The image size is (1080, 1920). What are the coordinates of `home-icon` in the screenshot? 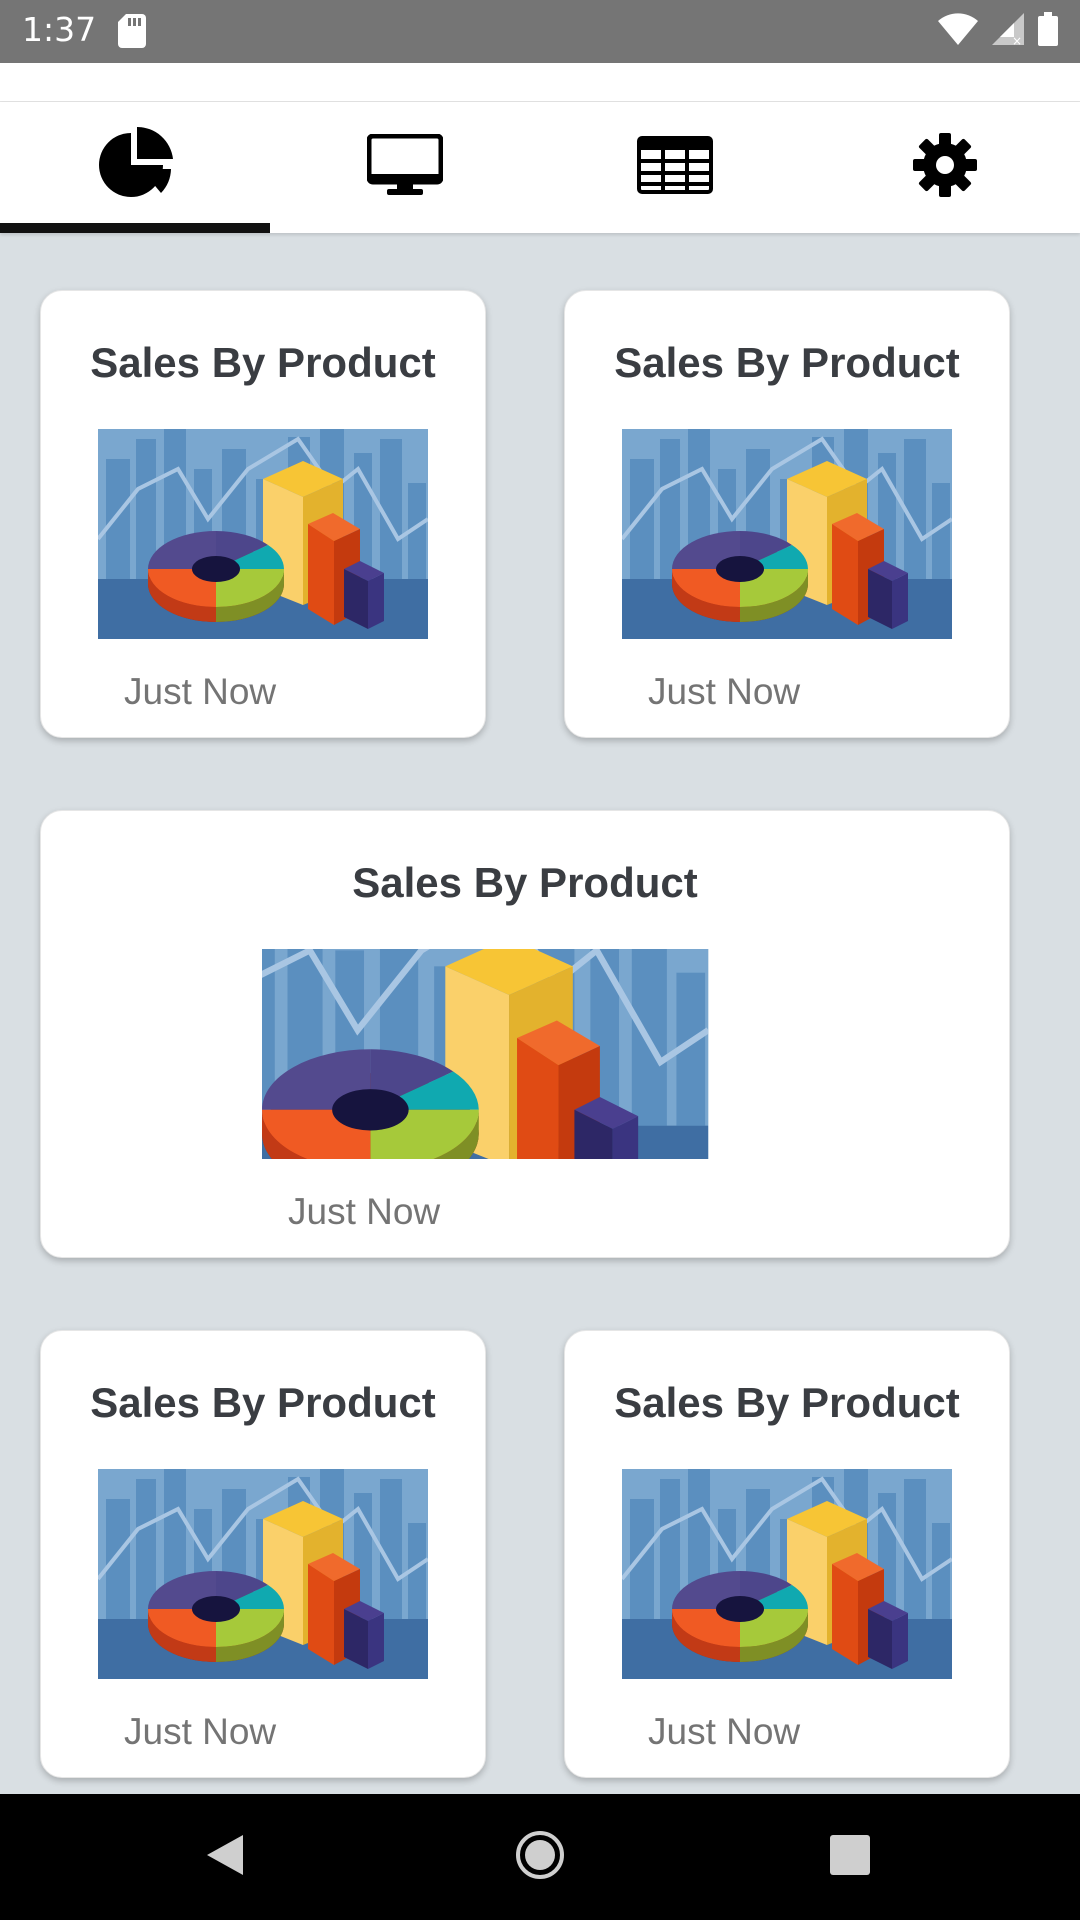 It's located at (540, 1857).